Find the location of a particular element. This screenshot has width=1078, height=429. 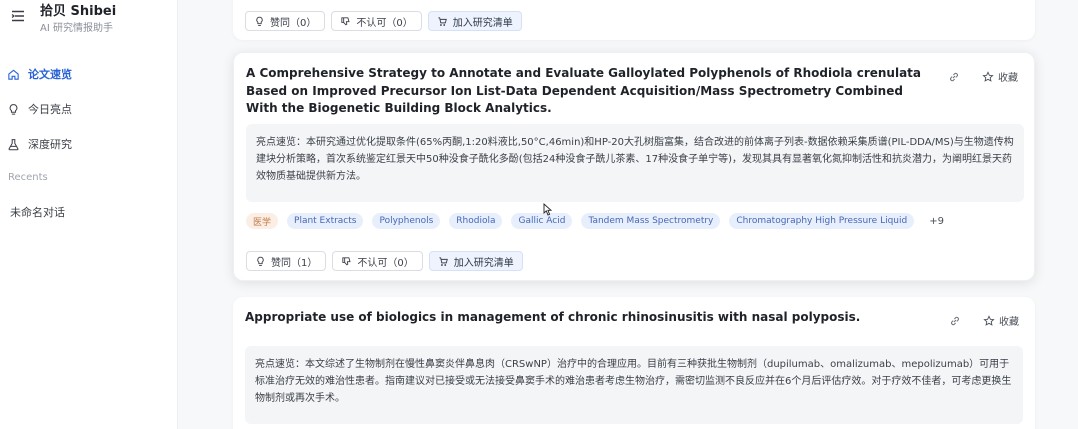

home-icon is located at coordinates (13, 74).